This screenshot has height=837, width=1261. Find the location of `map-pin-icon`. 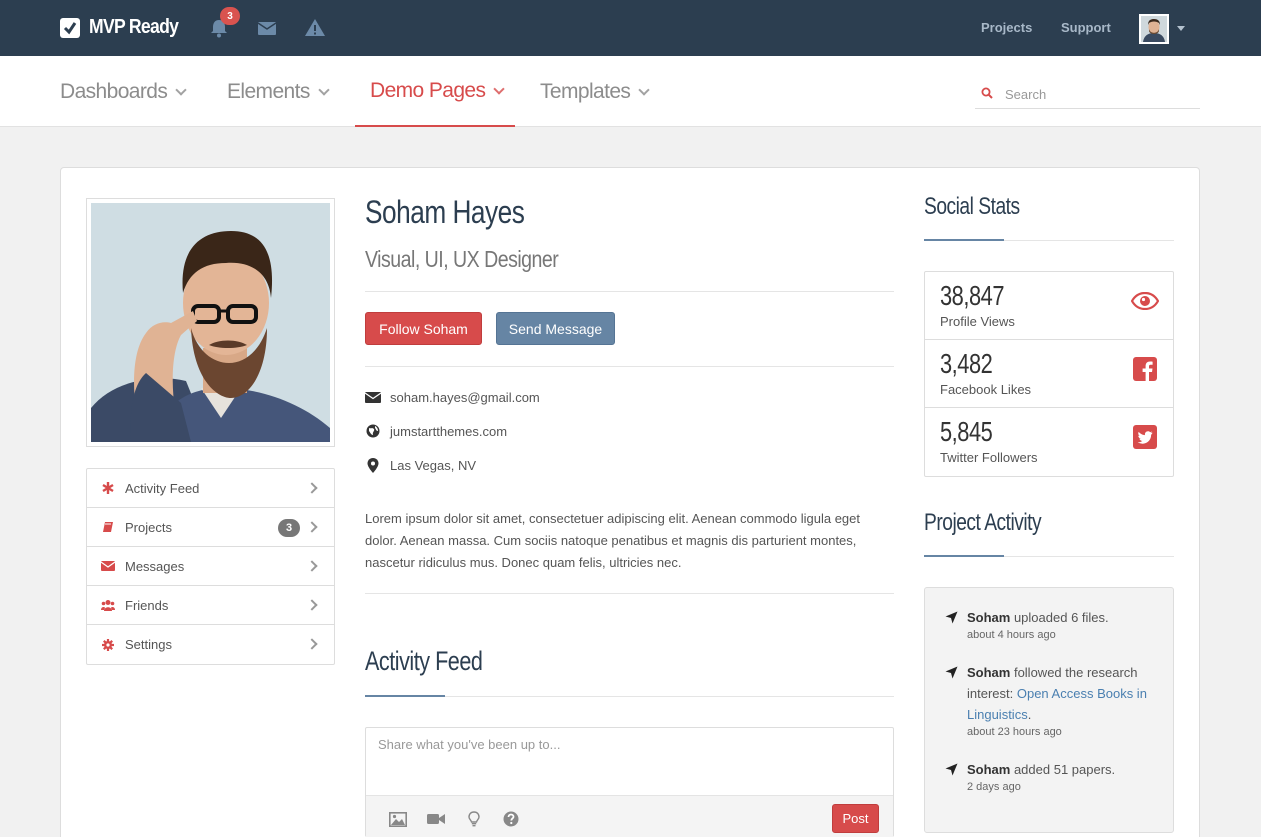

map-pin-icon is located at coordinates (373, 465).